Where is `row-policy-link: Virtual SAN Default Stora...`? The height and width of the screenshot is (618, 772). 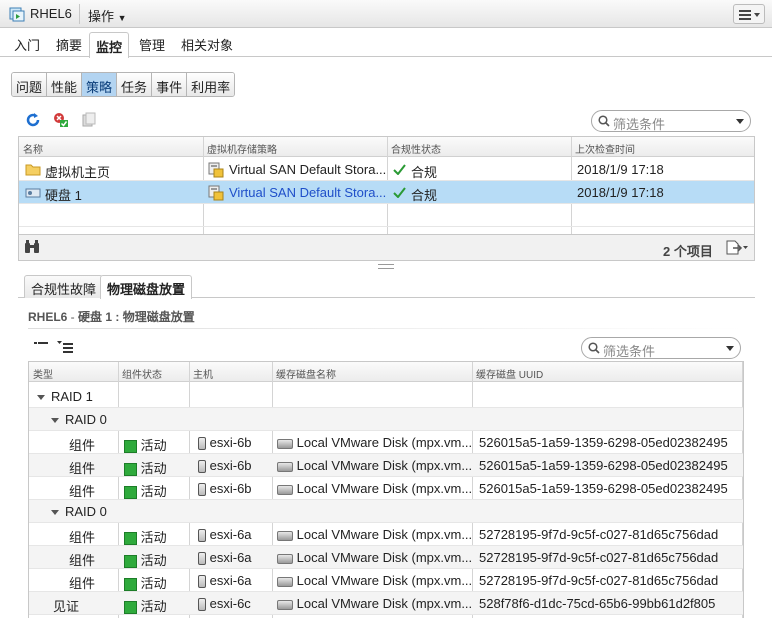 row-policy-link: Virtual SAN Default Stora... is located at coordinates (307, 192).